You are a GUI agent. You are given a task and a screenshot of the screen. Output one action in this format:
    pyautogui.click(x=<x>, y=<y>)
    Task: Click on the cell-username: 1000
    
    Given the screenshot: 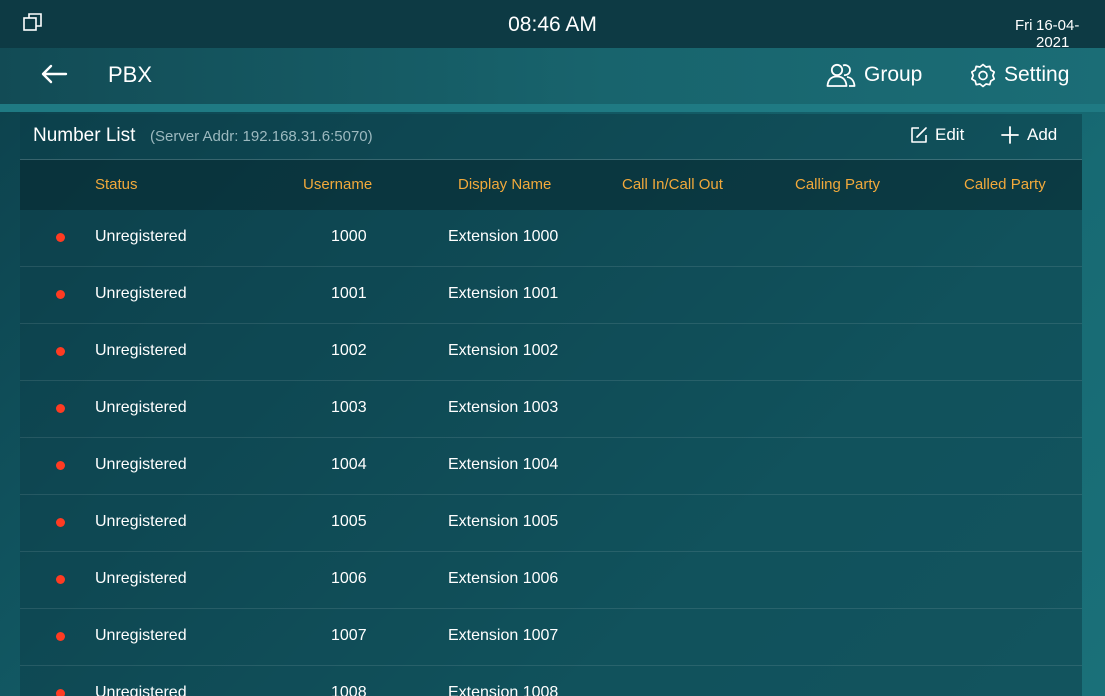 What is the action you would take?
    pyautogui.click(x=349, y=236)
    